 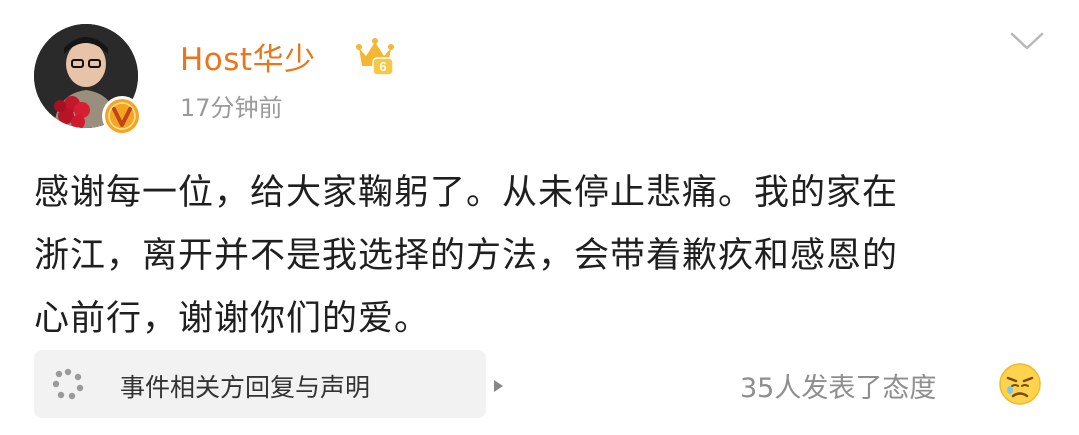 I want to click on topic-label: 事件相关方回复与声明, so click(x=245, y=387).